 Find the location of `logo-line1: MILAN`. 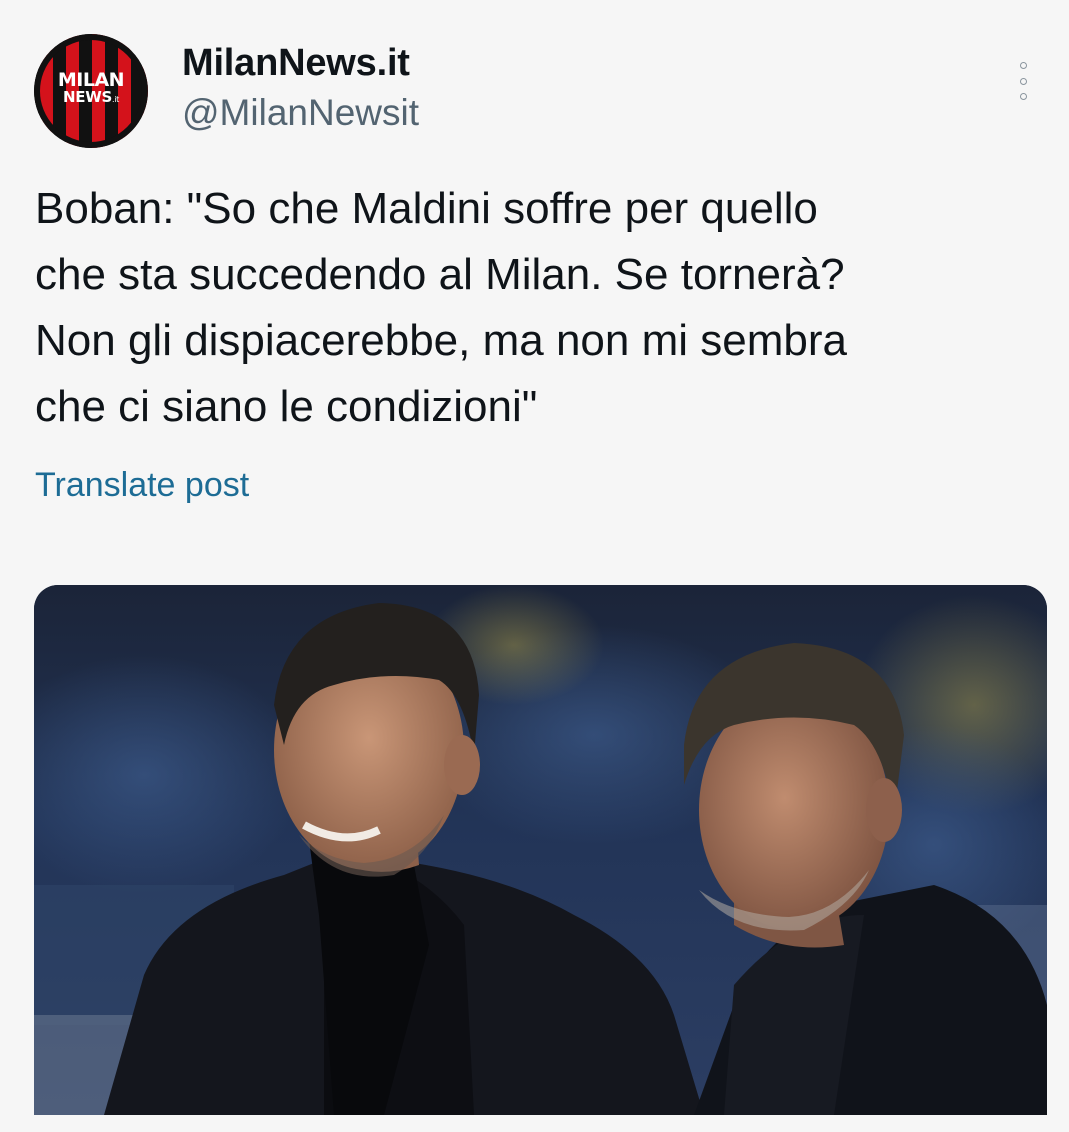

logo-line1: MILAN is located at coordinates (91, 80).